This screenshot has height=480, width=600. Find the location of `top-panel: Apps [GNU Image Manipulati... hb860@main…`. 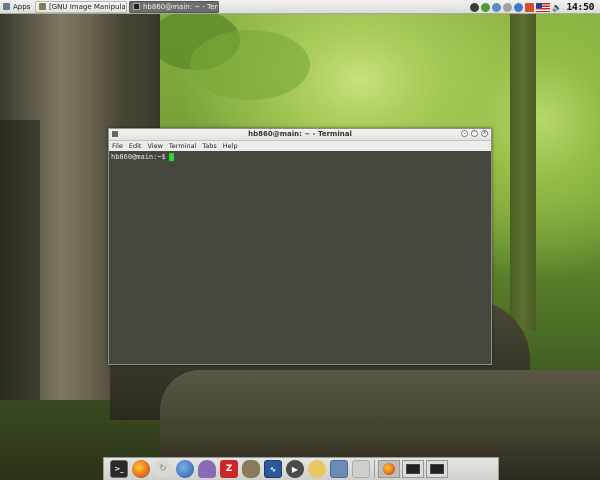

top-panel: Apps [GNU Image Manipulati... hb860@main… is located at coordinates (300, 7).